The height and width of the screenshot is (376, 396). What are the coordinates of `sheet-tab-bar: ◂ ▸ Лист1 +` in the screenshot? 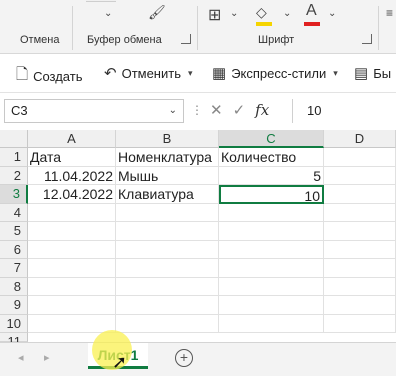 It's located at (198, 359).